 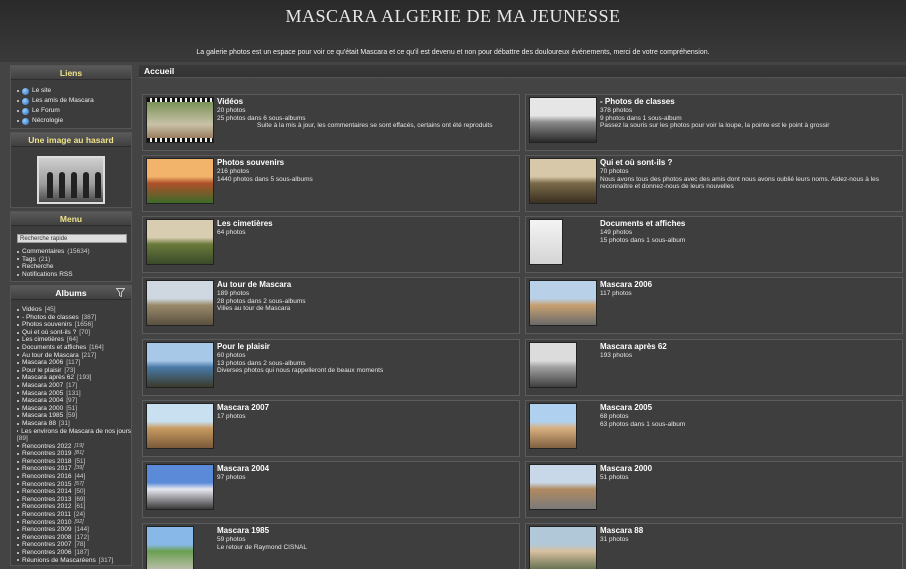 I want to click on album-item-label: Rencontres 2015, so click(x=47, y=485).